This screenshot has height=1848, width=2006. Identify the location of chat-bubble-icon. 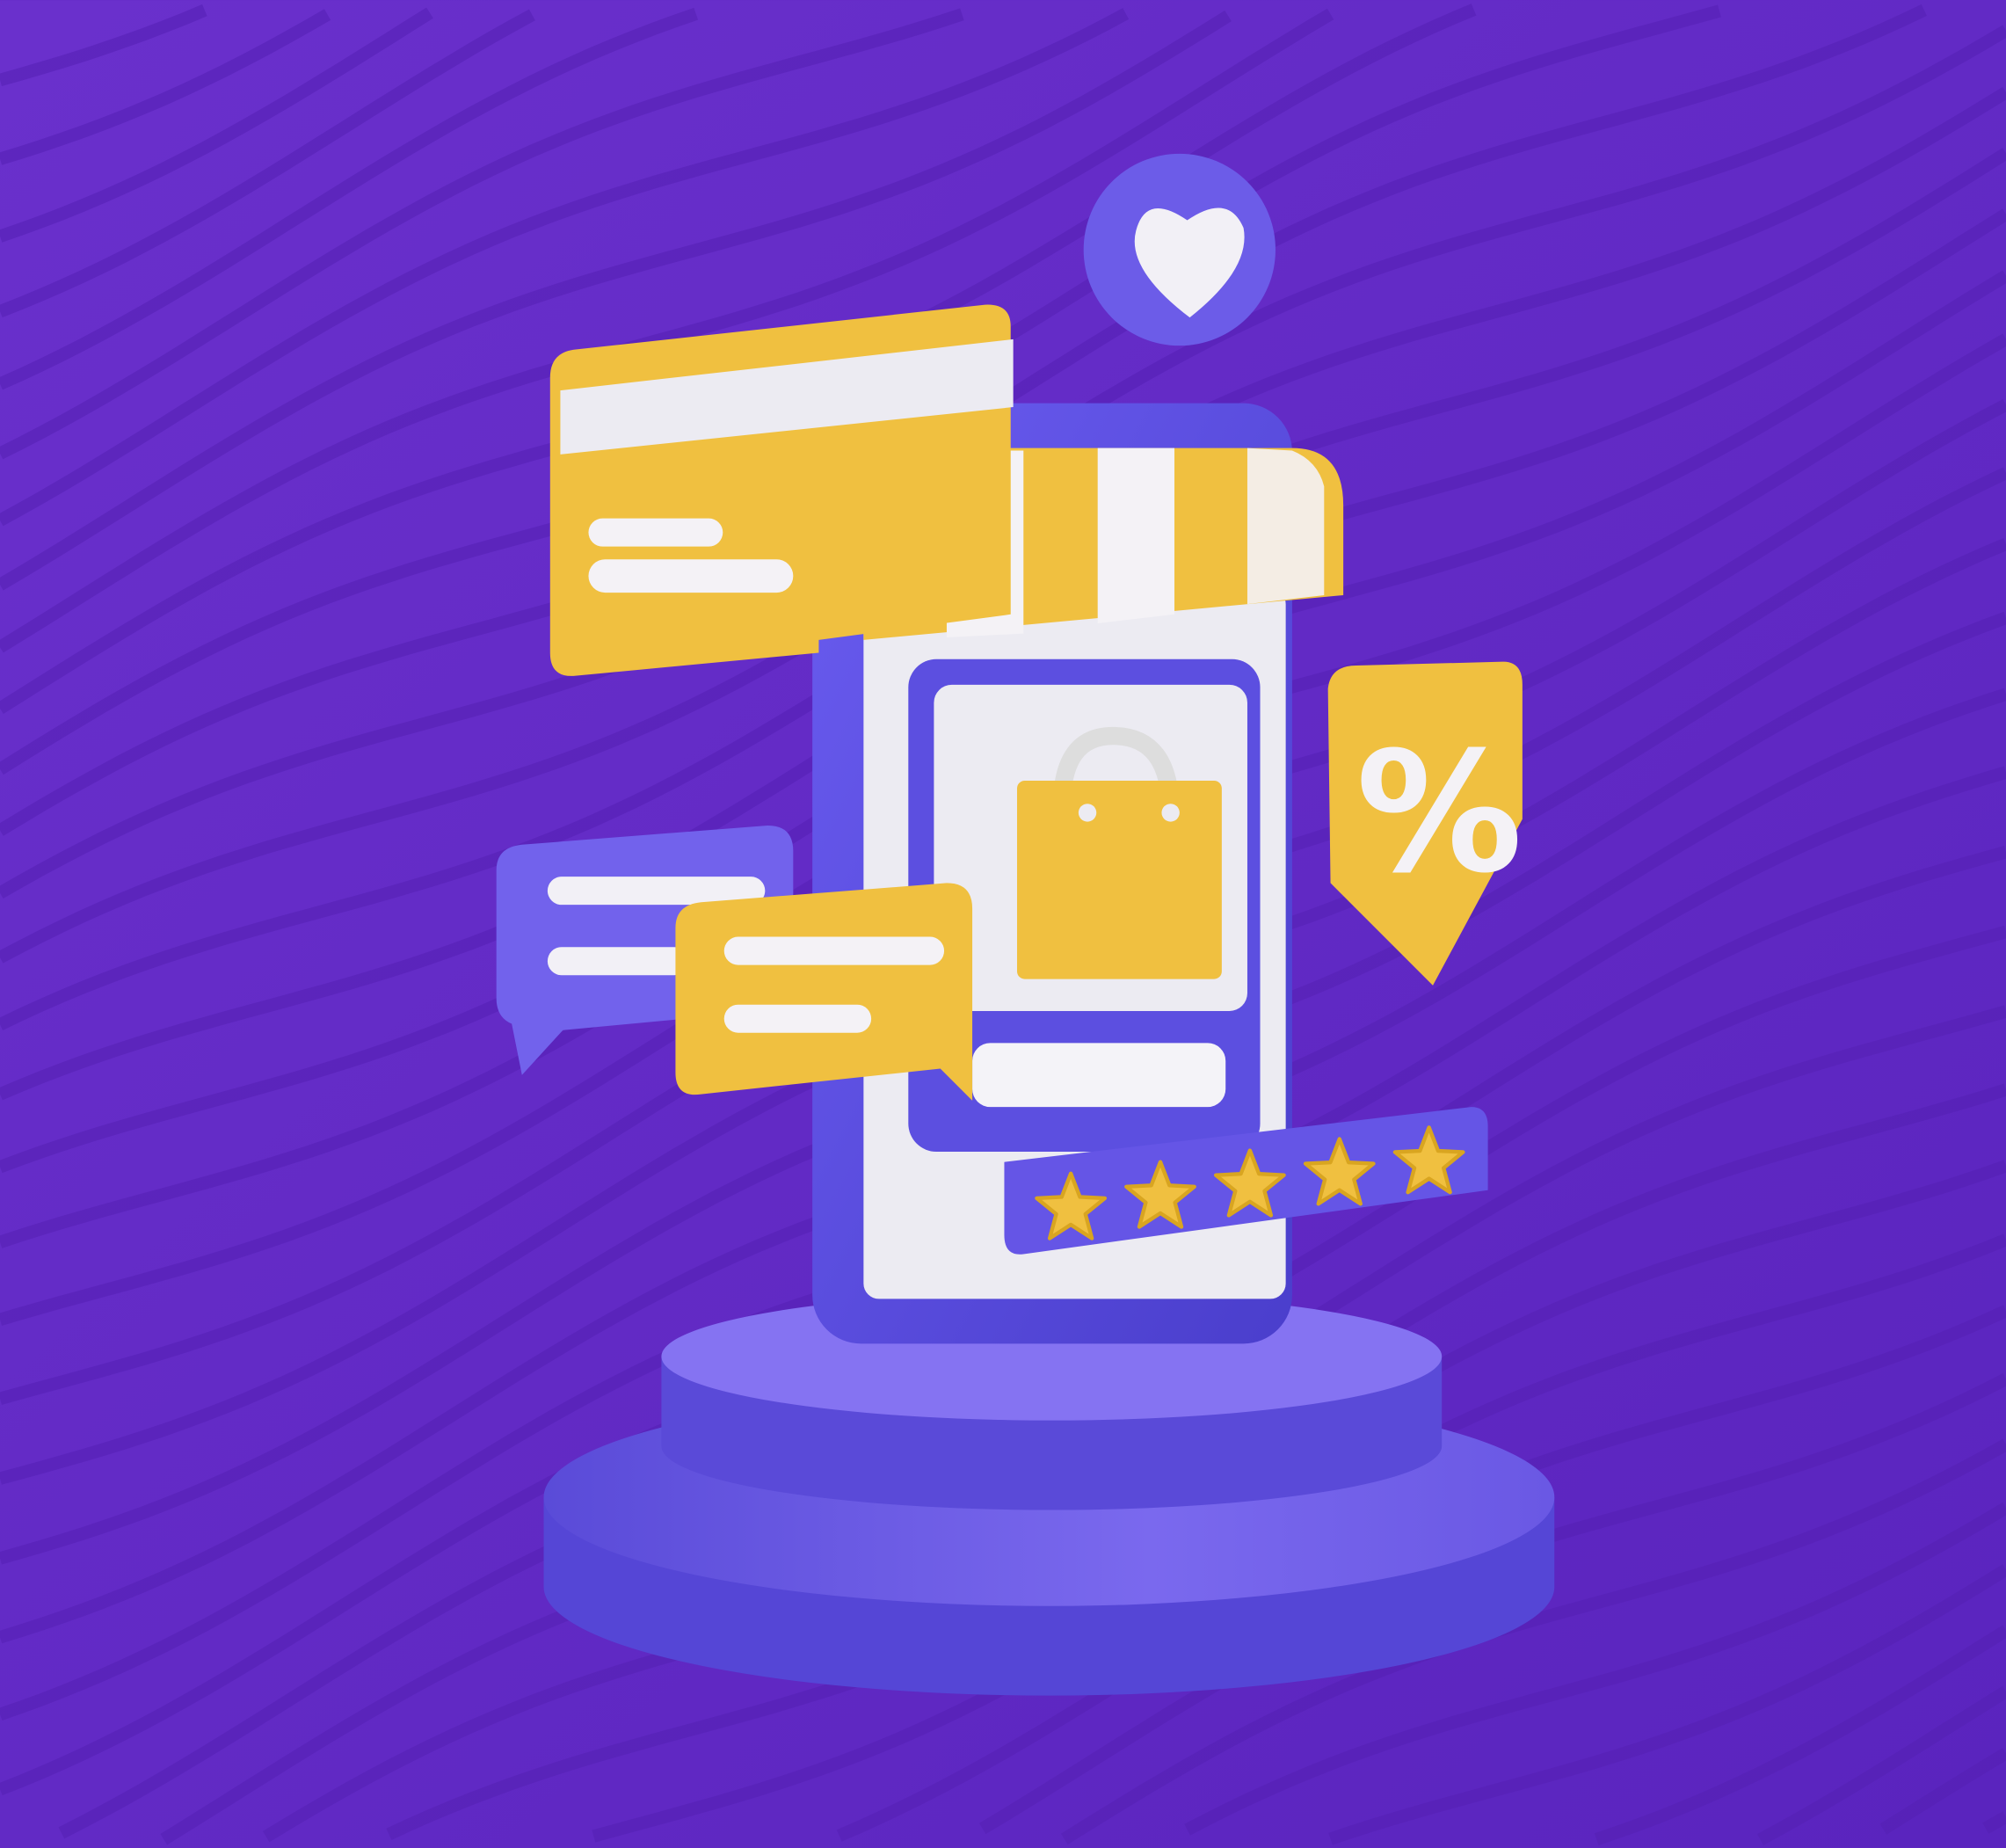
(824, 992).